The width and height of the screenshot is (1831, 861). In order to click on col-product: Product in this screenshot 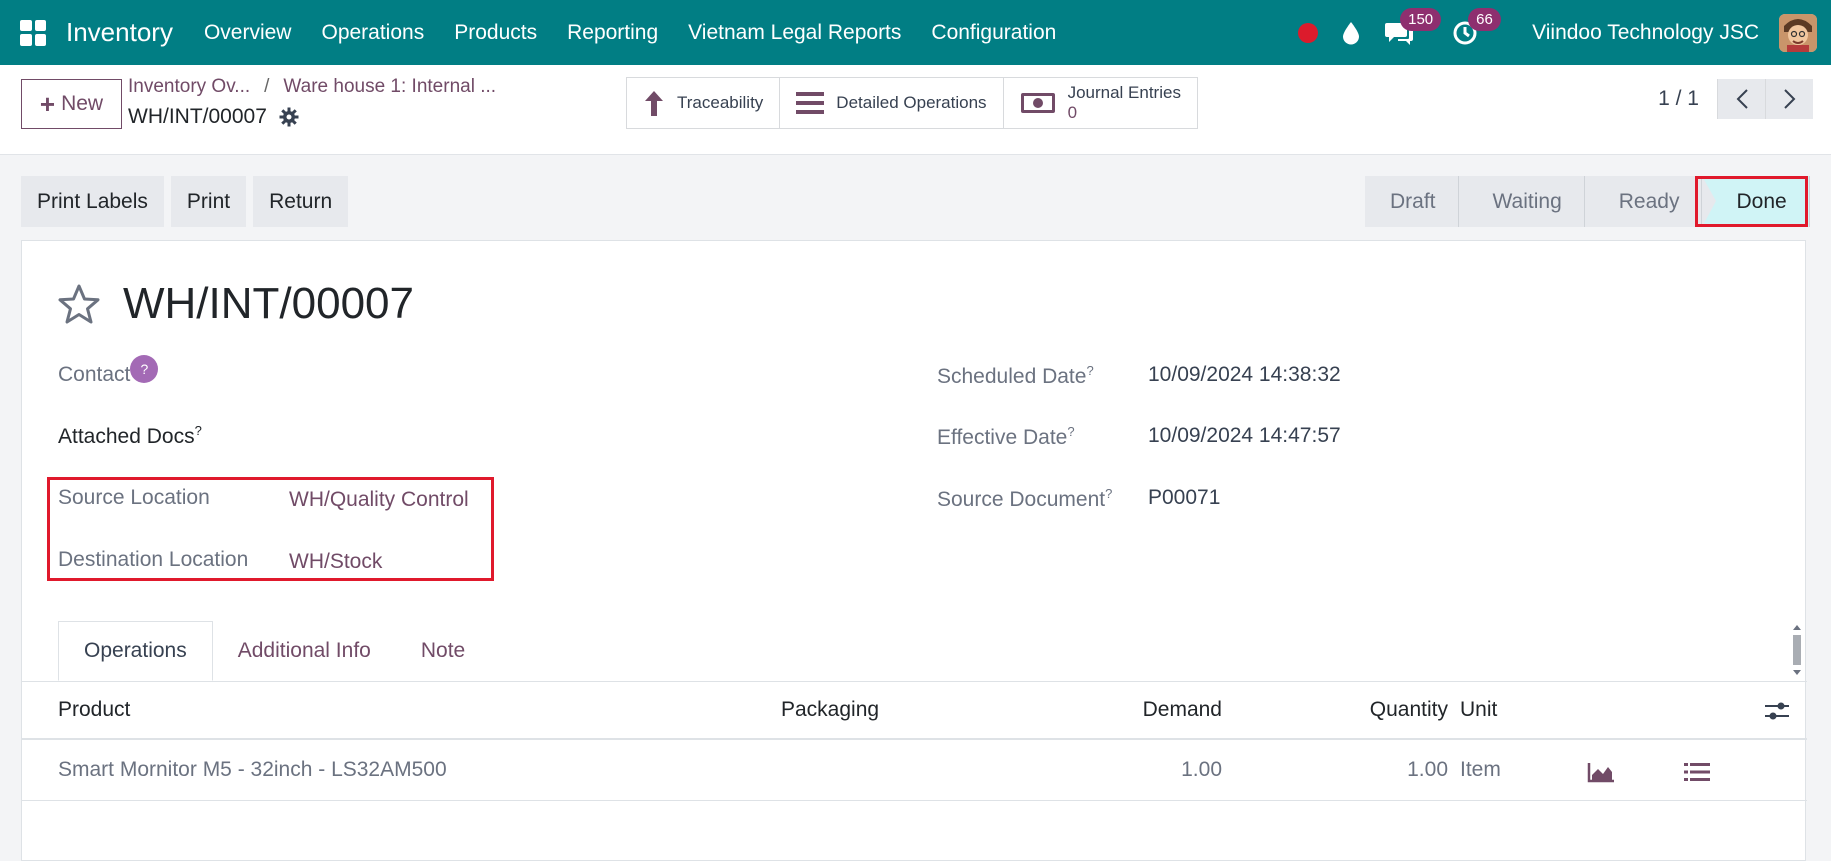, I will do `click(94, 710)`.